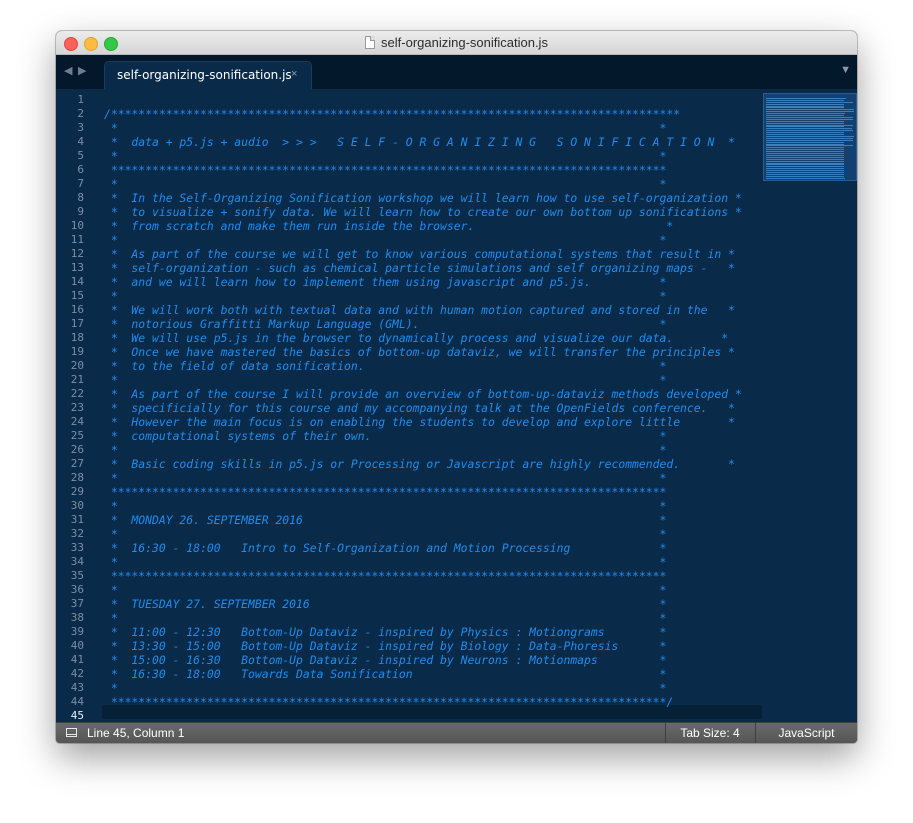  I want to click on document-icon, so click(370, 42).